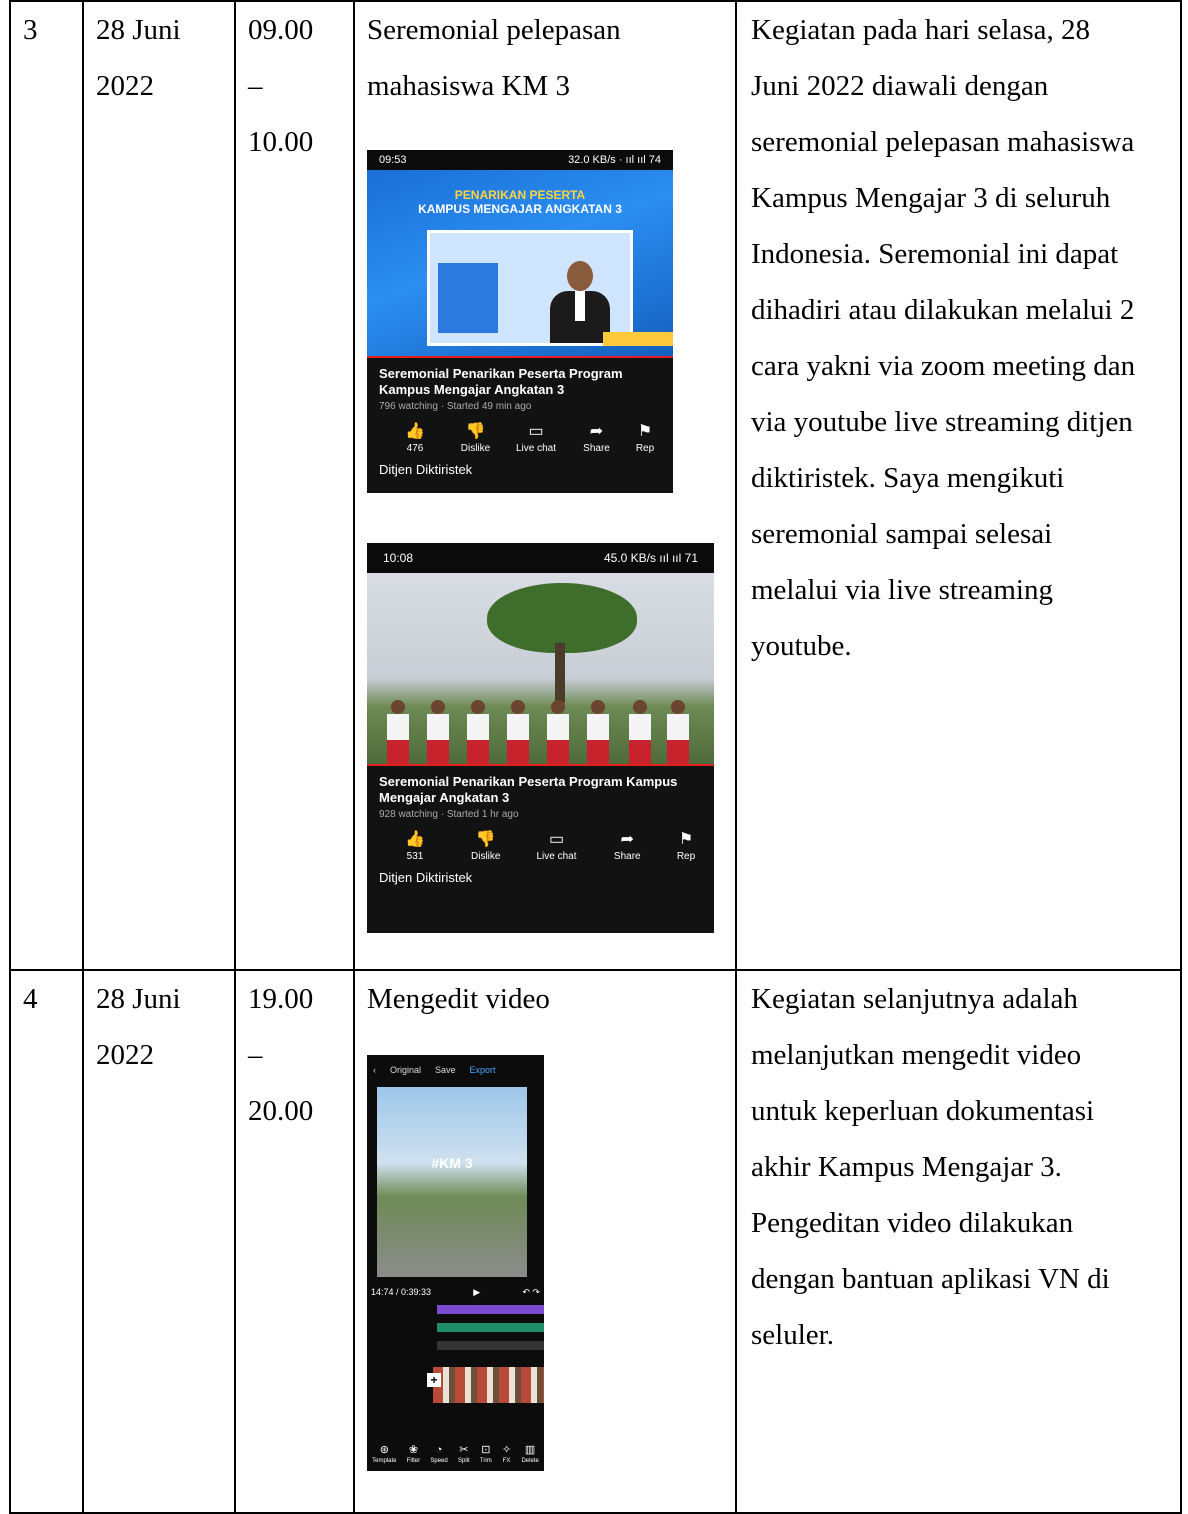 The height and width of the screenshot is (1514, 1188). Describe the element at coordinates (445, 1070) in the screenshot. I see `save-label: Save` at that location.